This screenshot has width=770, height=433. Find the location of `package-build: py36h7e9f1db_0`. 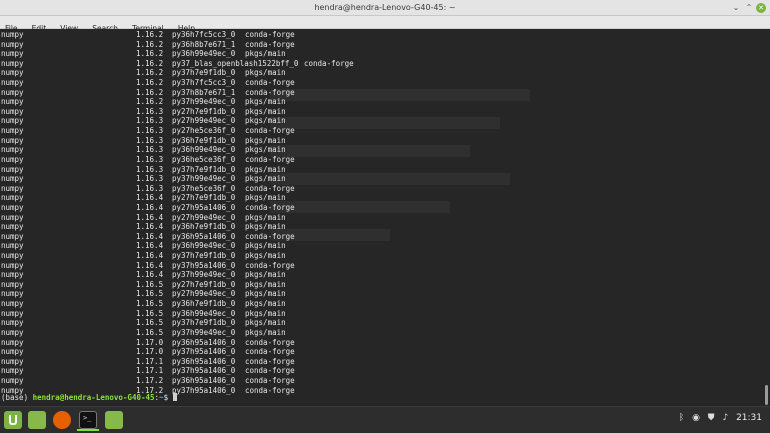

package-build: py36h7e9f1db_0 is located at coordinates (204, 227).